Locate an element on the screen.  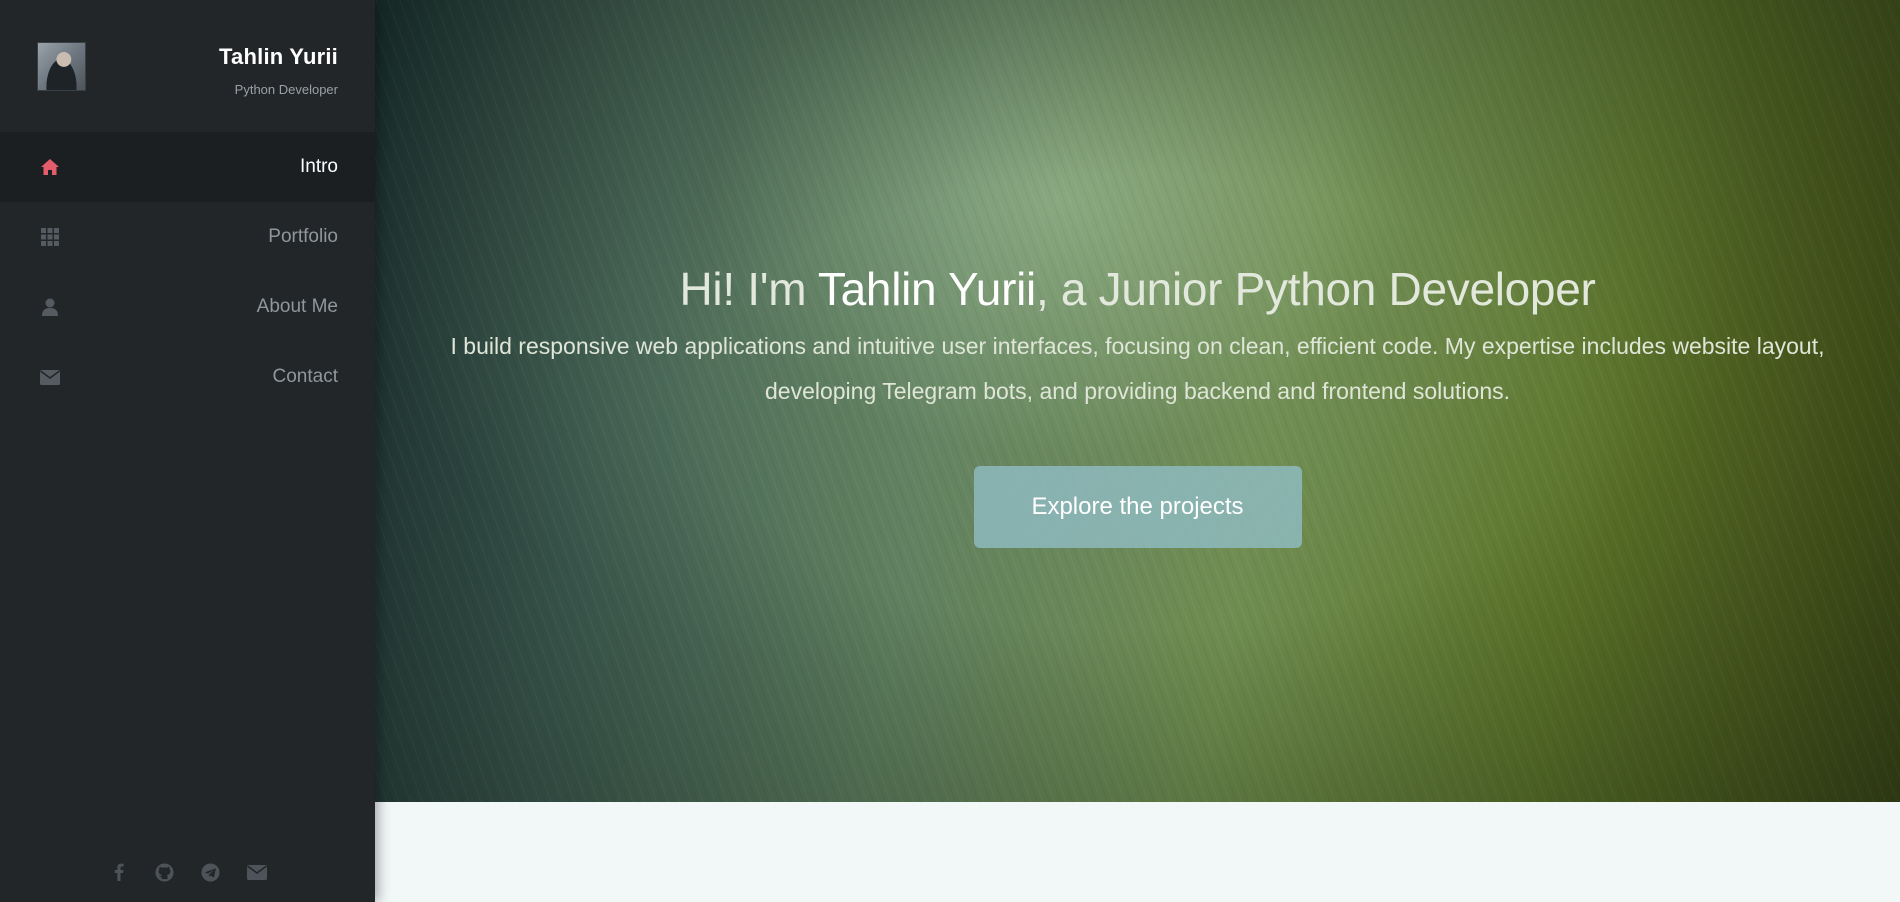
sidebar-nav: Intro Portfolio About Me Contact is located at coordinates (187, 272).